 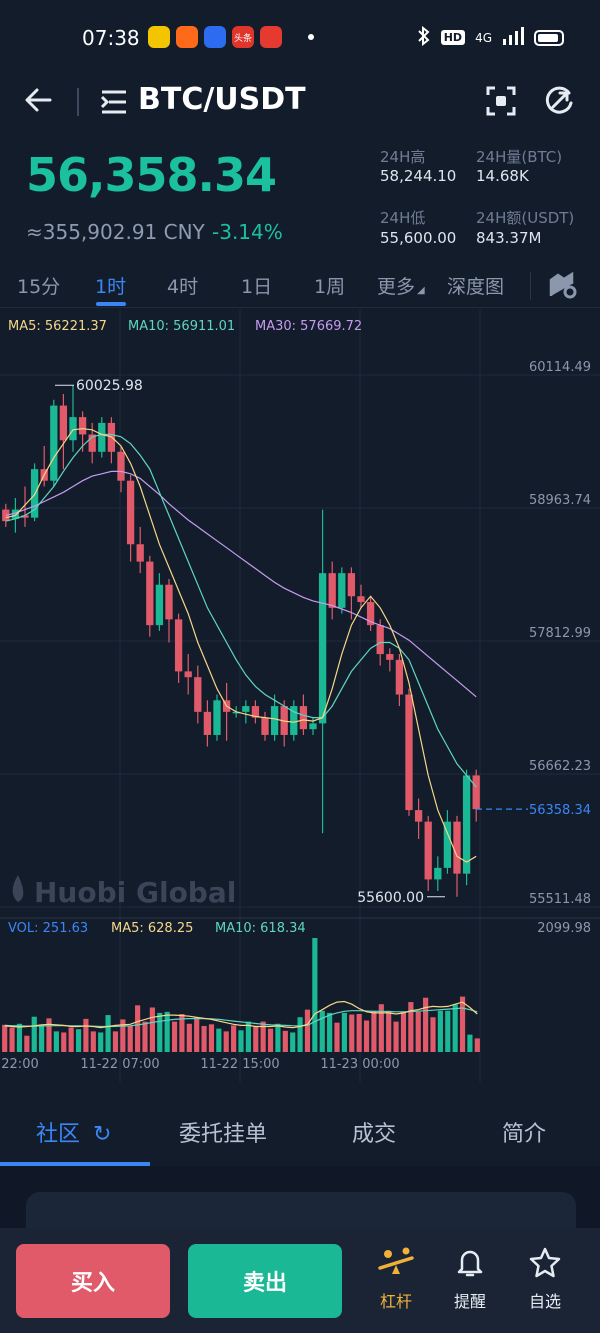 What do you see at coordinates (560, 500) in the screenshot?
I see `price-axis-label: 58963.74` at bounding box center [560, 500].